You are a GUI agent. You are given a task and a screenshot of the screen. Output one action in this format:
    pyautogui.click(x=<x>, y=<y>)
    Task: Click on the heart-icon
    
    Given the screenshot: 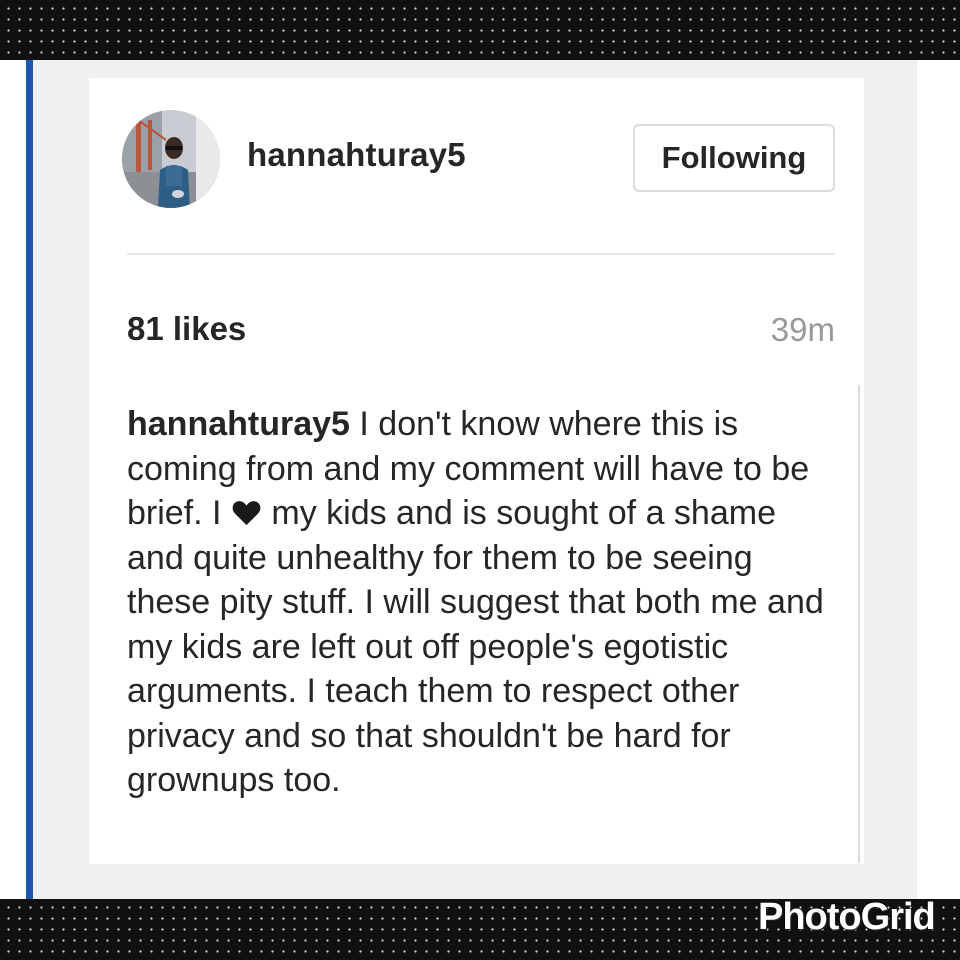 What is the action you would take?
    pyautogui.click(x=246, y=513)
    